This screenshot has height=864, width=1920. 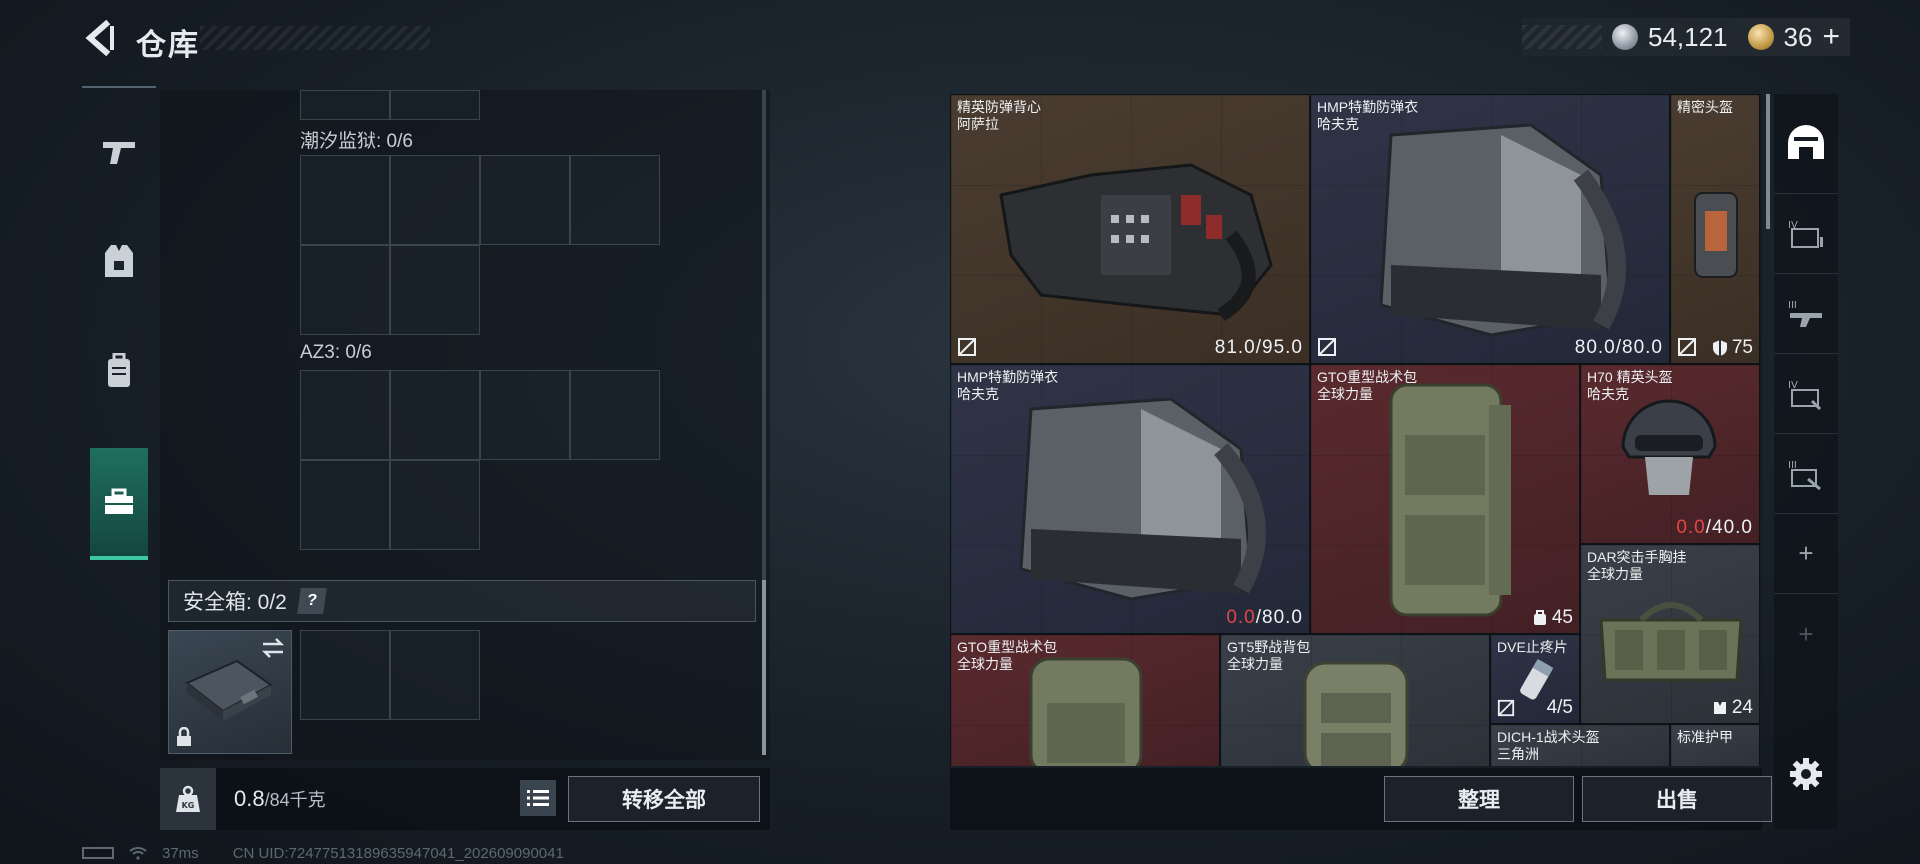 I want to click on swap-icon, so click(x=273, y=648).